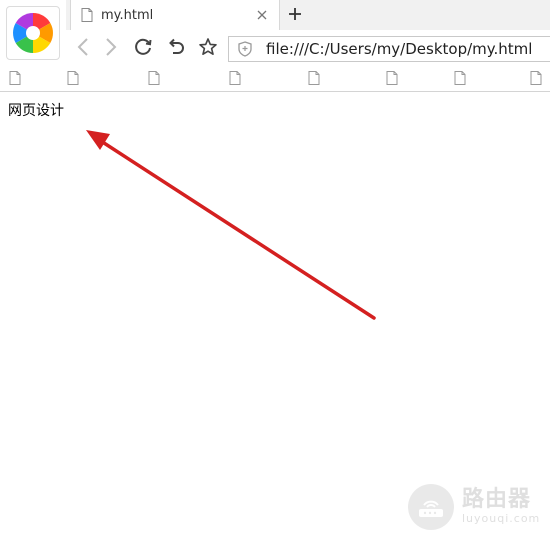  Describe the element at coordinates (295, 14) in the screenshot. I see `plus-icon` at that location.